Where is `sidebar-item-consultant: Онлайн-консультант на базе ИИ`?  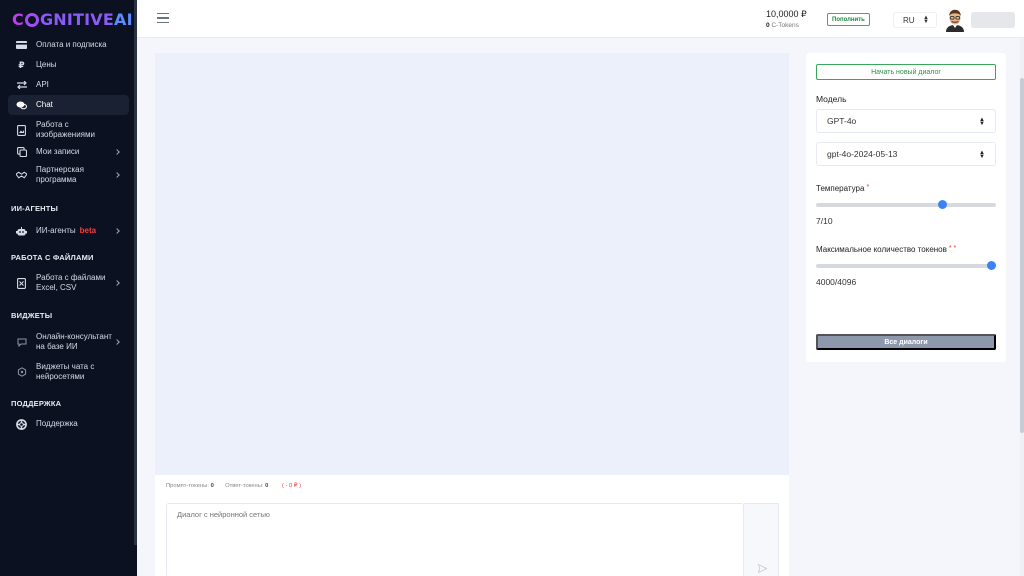
sidebar-item-consultant: Онлайн-консультант на базе ИИ is located at coordinates (68, 342).